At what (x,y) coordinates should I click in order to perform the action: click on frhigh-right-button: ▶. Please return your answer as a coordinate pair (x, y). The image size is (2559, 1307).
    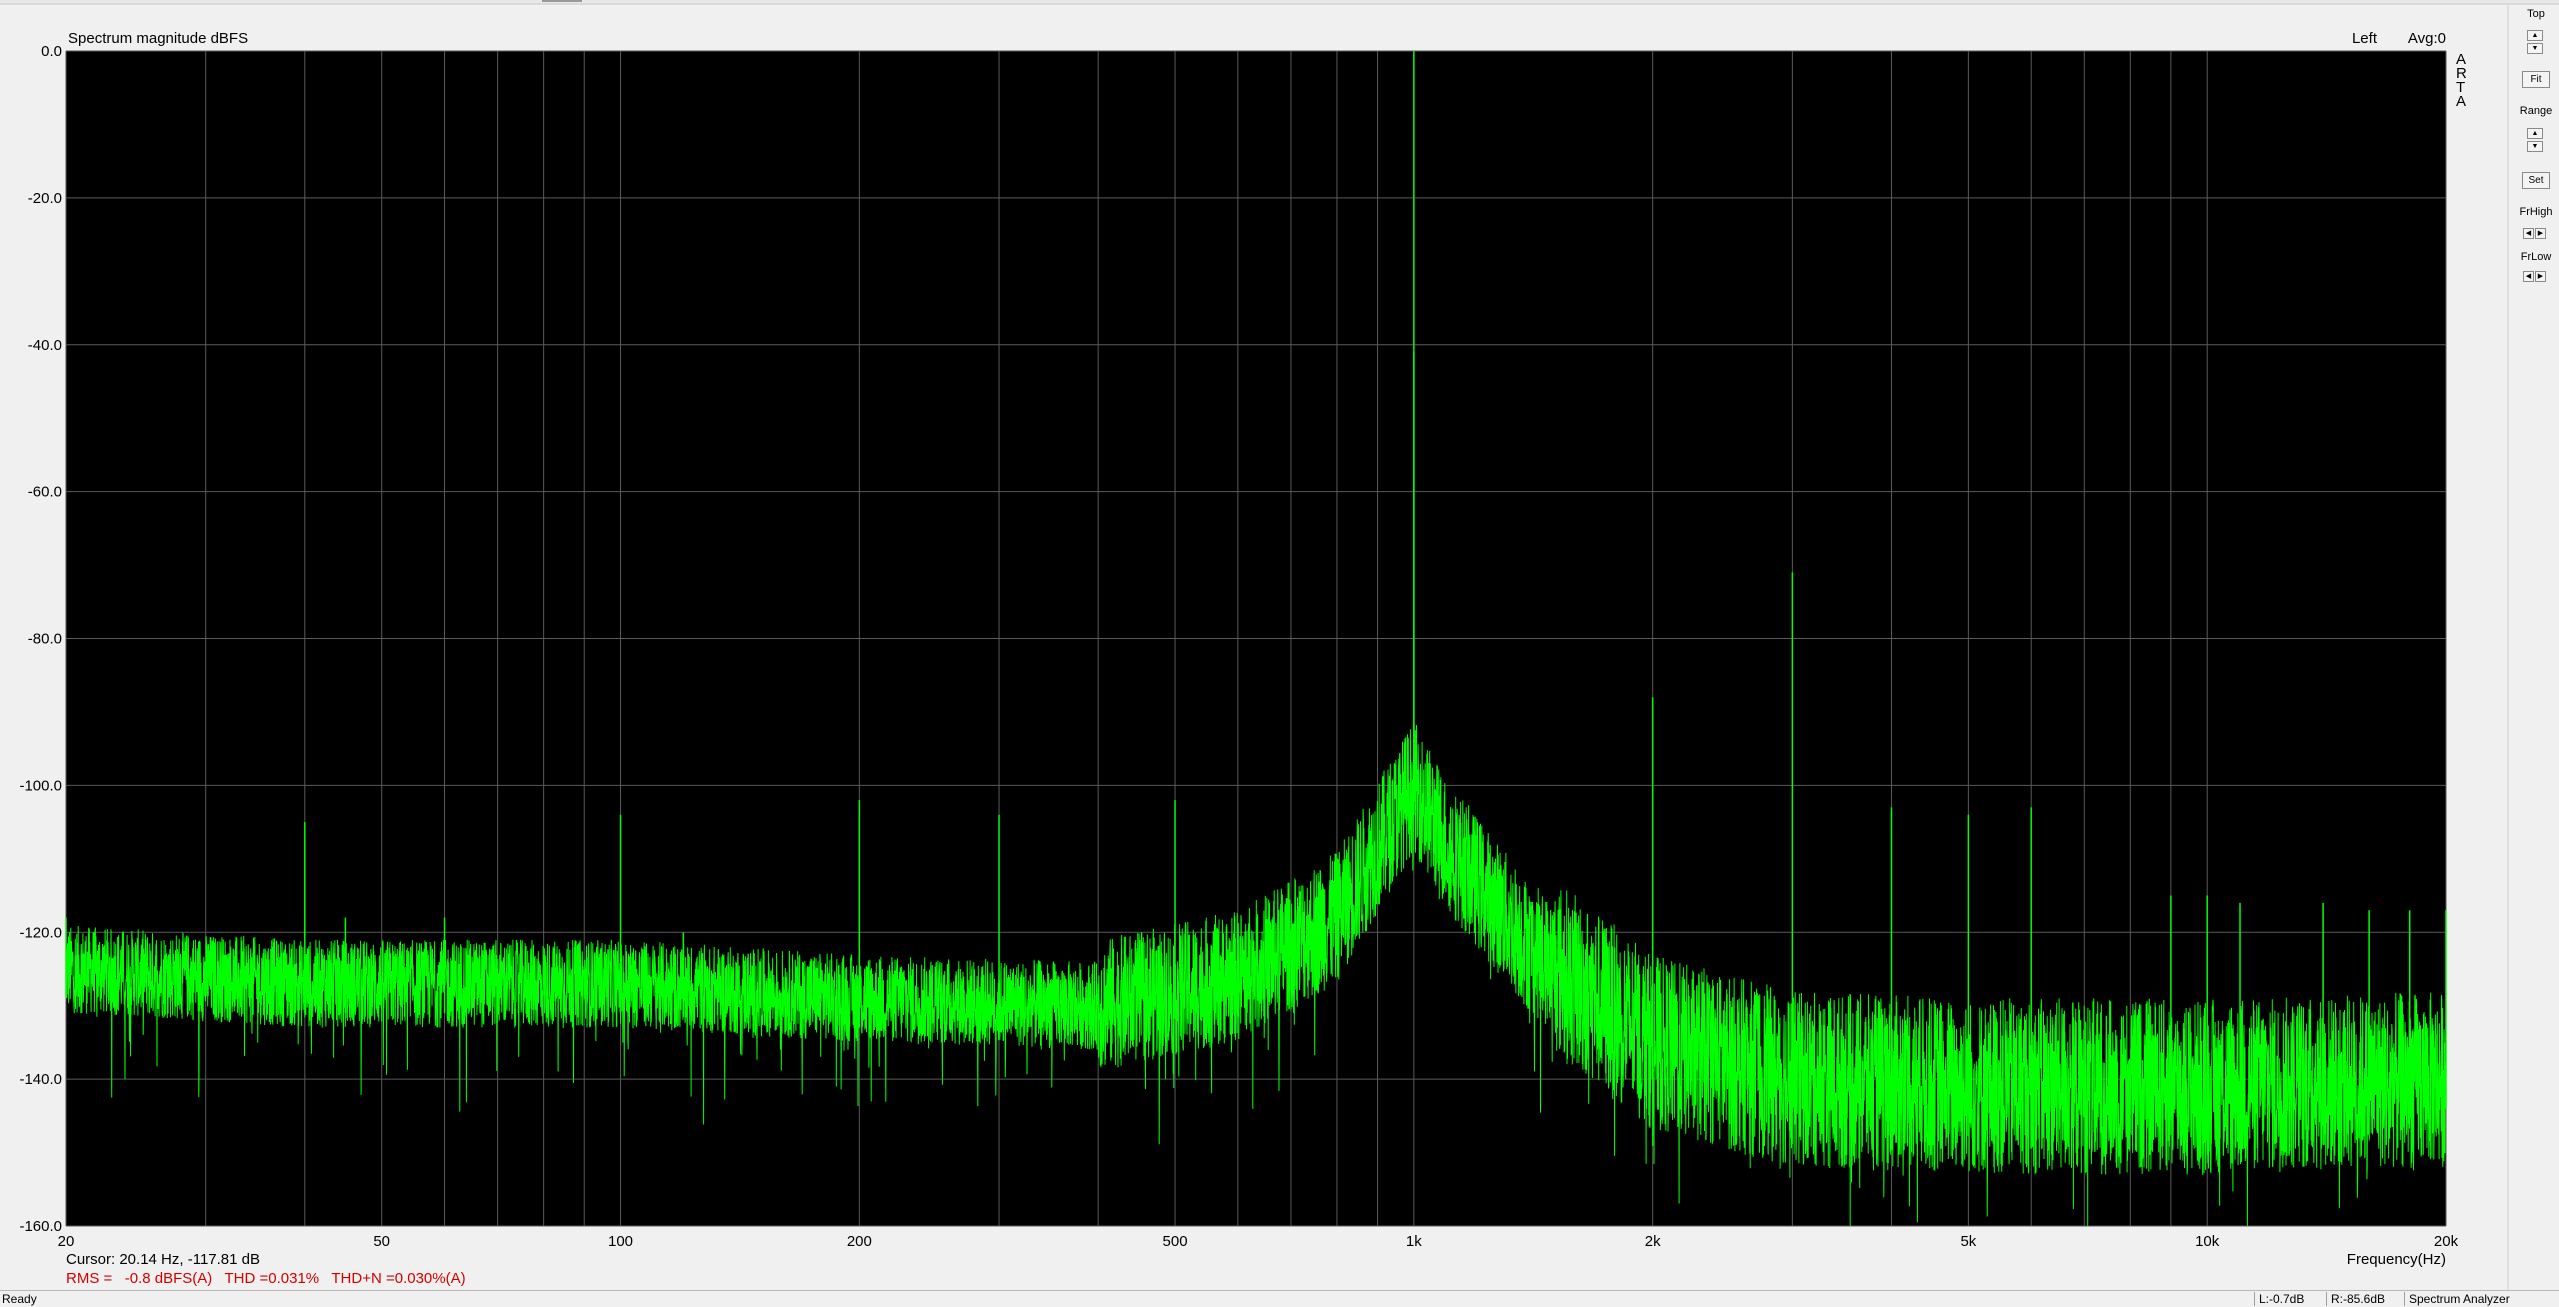
    Looking at the image, I should click on (2540, 233).